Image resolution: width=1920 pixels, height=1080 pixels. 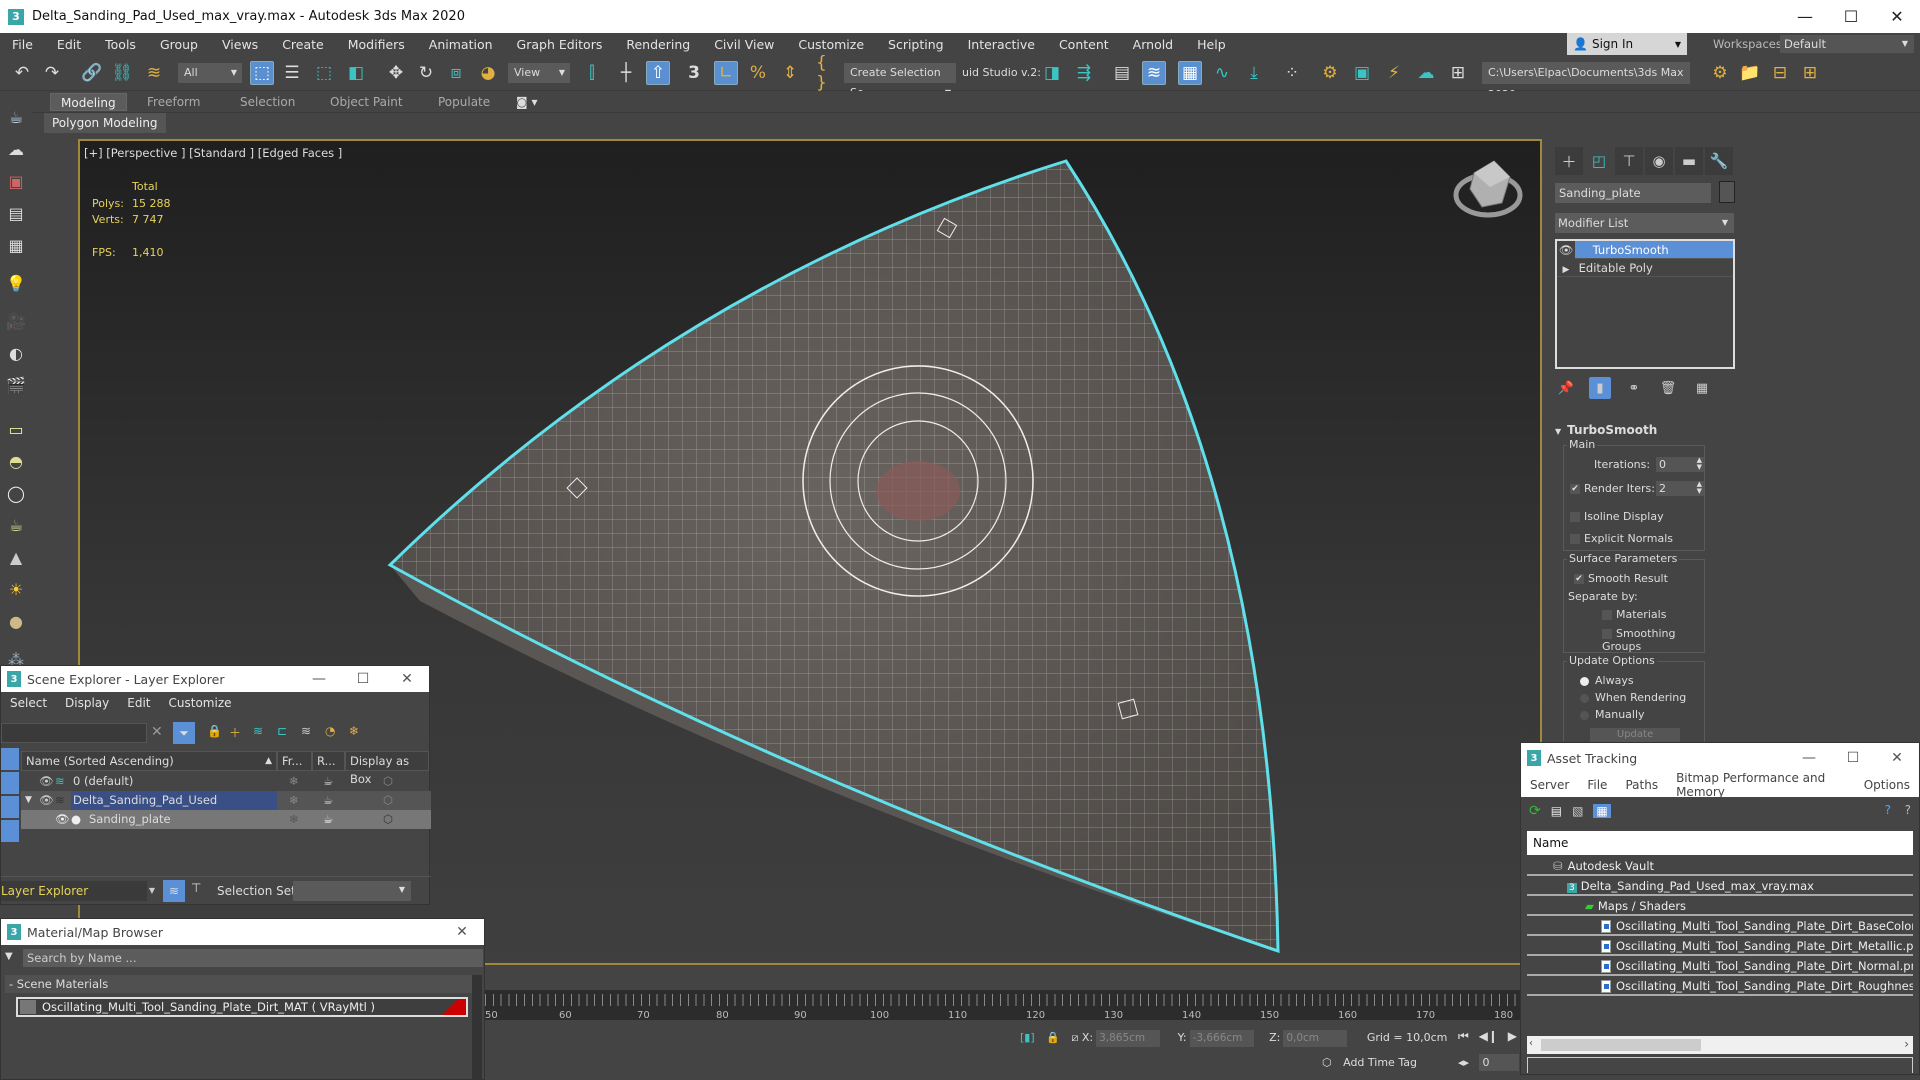 What do you see at coordinates (1847, 44) in the screenshot?
I see `workspace-dropdown: Default ▼` at bounding box center [1847, 44].